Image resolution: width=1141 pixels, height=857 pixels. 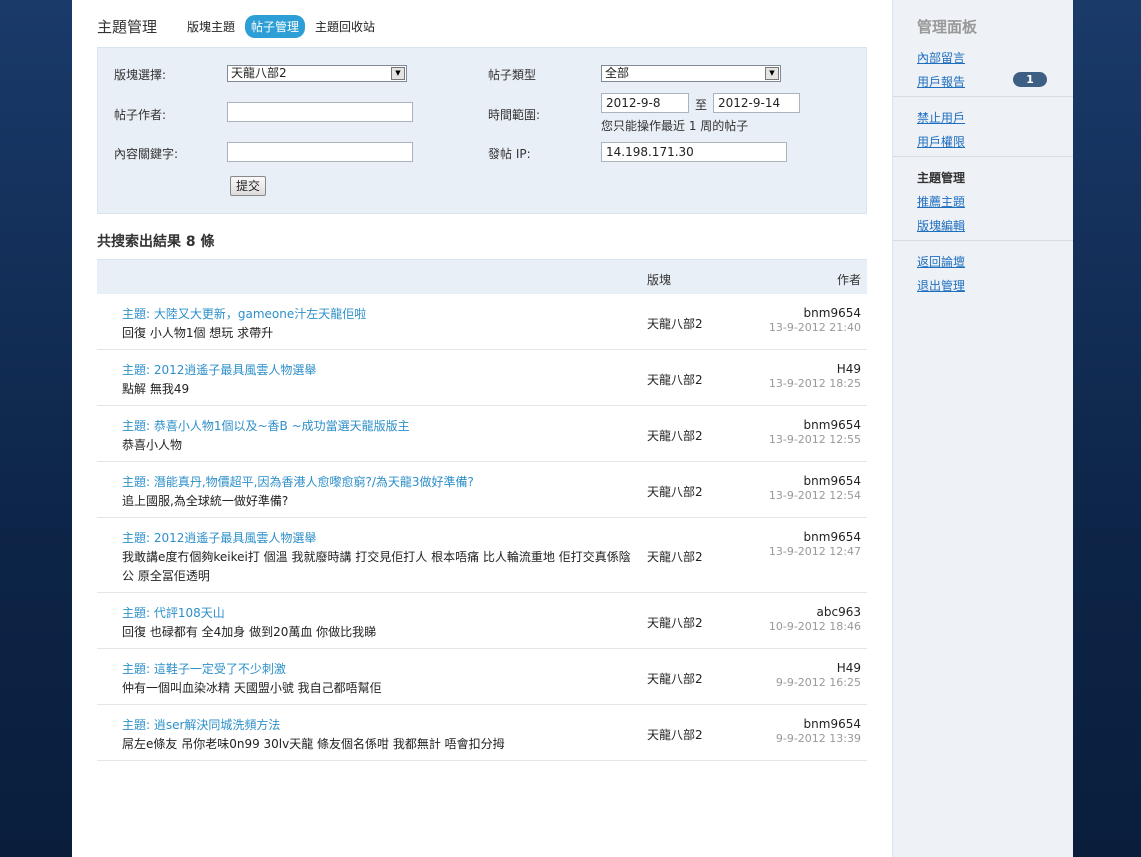 What do you see at coordinates (814, 383) in the screenshot?
I see `row-time: 13-9-2012 18:25` at bounding box center [814, 383].